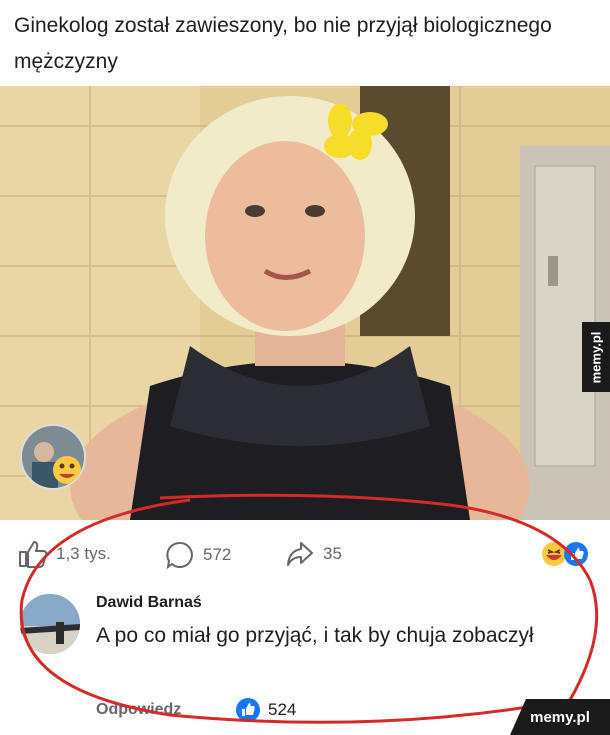  Describe the element at coordinates (560, 717) in the screenshot. I see `corner-watermark: memy.pl` at that location.